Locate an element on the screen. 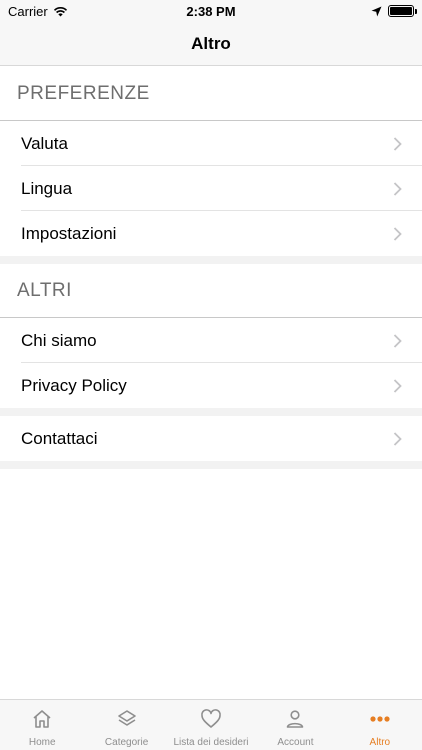 The height and width of the screenshot is (750, 422). list-item-lingua: Lingua is located at coordinates (211, 188).